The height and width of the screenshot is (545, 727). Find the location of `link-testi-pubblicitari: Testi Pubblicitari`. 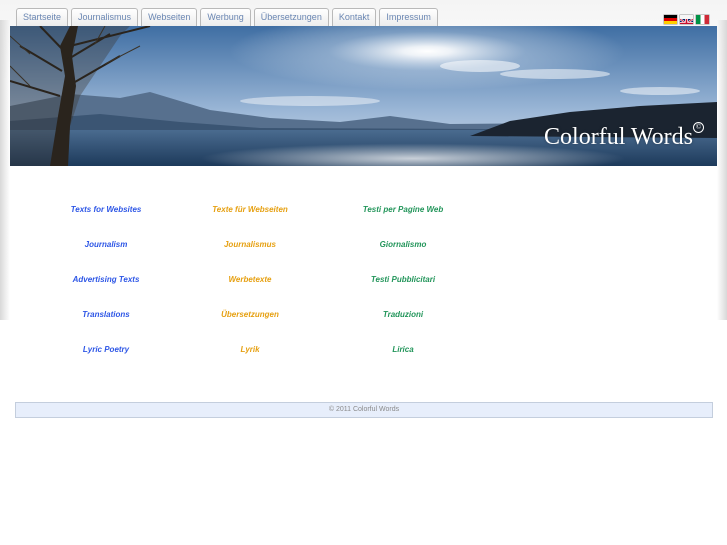

link-testi-pubblicitari: Testi Pubblicitari is located at coordinates (403, 279).